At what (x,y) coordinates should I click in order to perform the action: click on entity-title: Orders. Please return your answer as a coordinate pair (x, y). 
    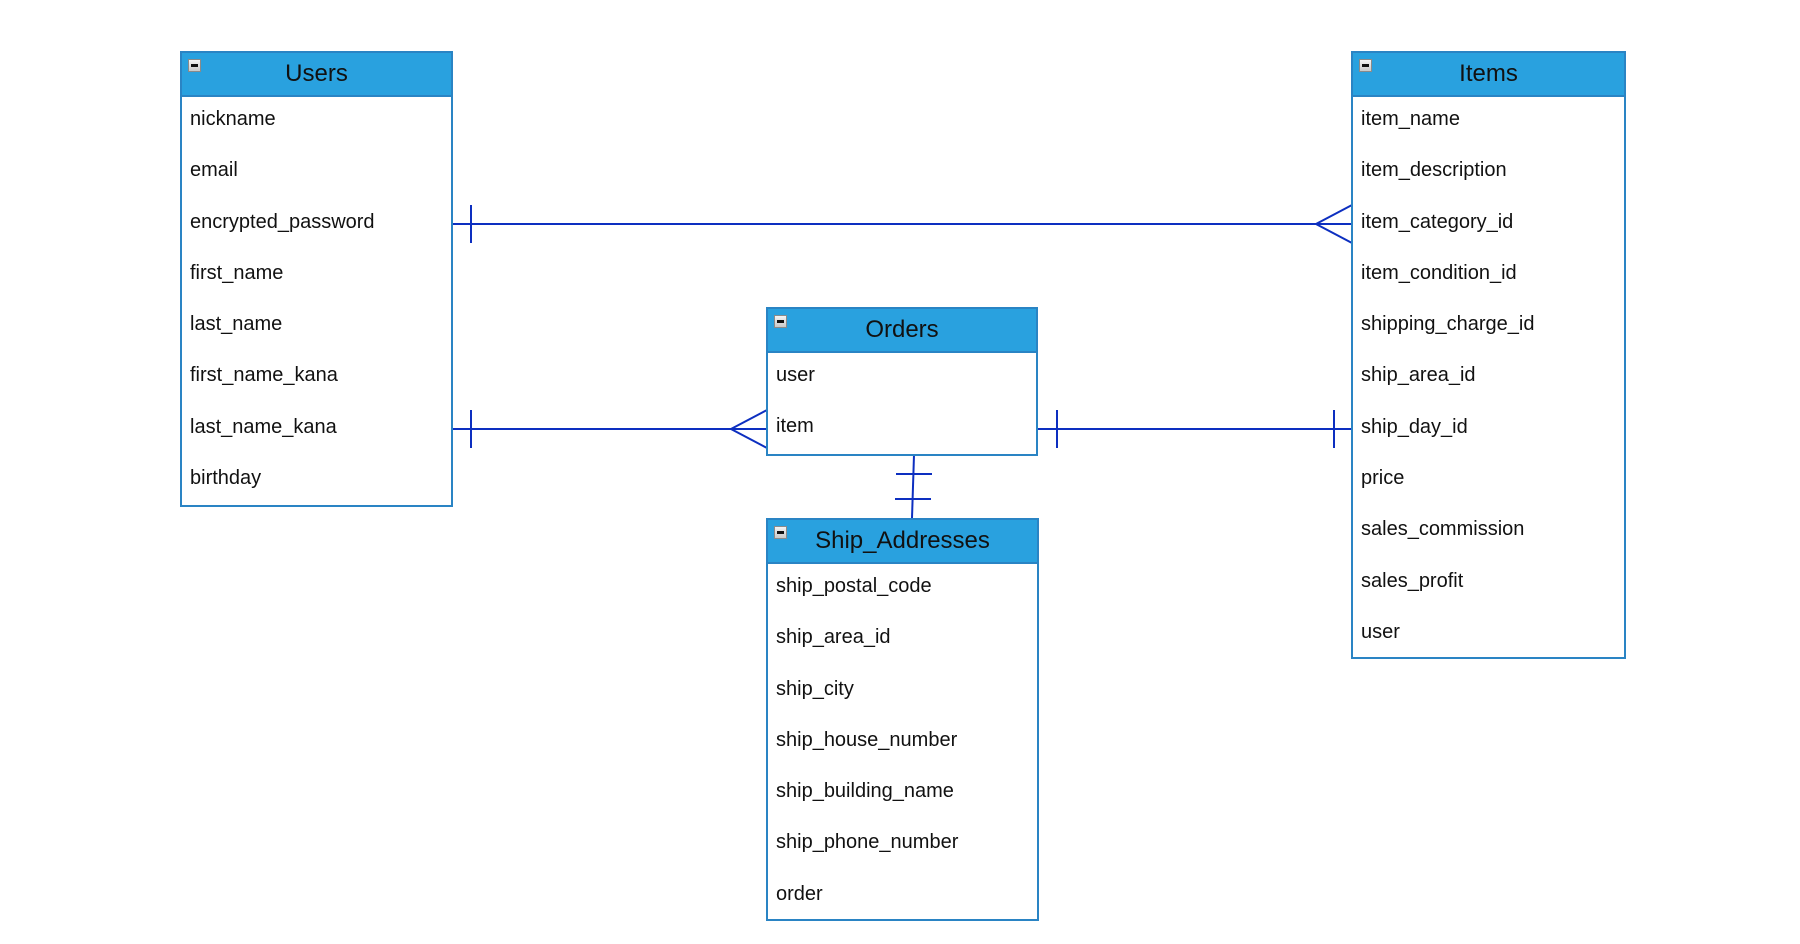
    Looking at the image, I should click on (902, 329).